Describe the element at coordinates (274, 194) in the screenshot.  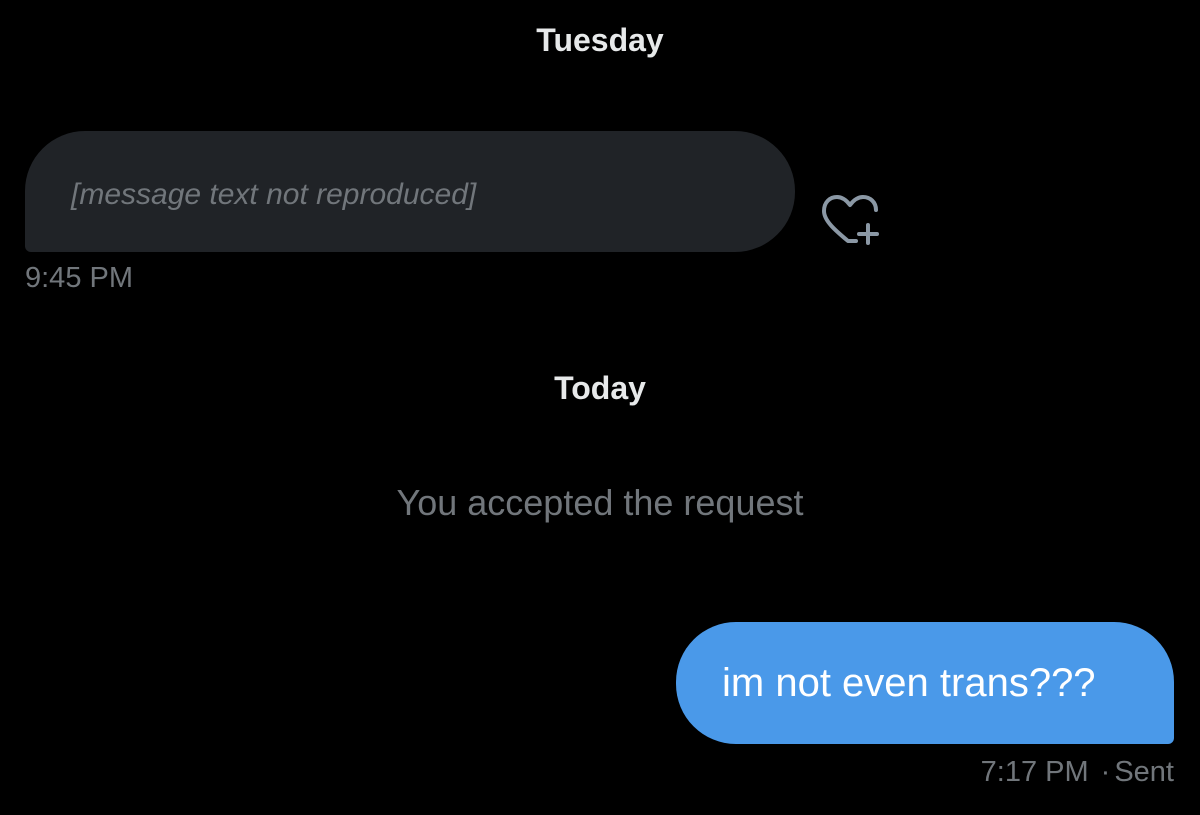
I see `received-message-text: [message text not reproduced]` at that location.